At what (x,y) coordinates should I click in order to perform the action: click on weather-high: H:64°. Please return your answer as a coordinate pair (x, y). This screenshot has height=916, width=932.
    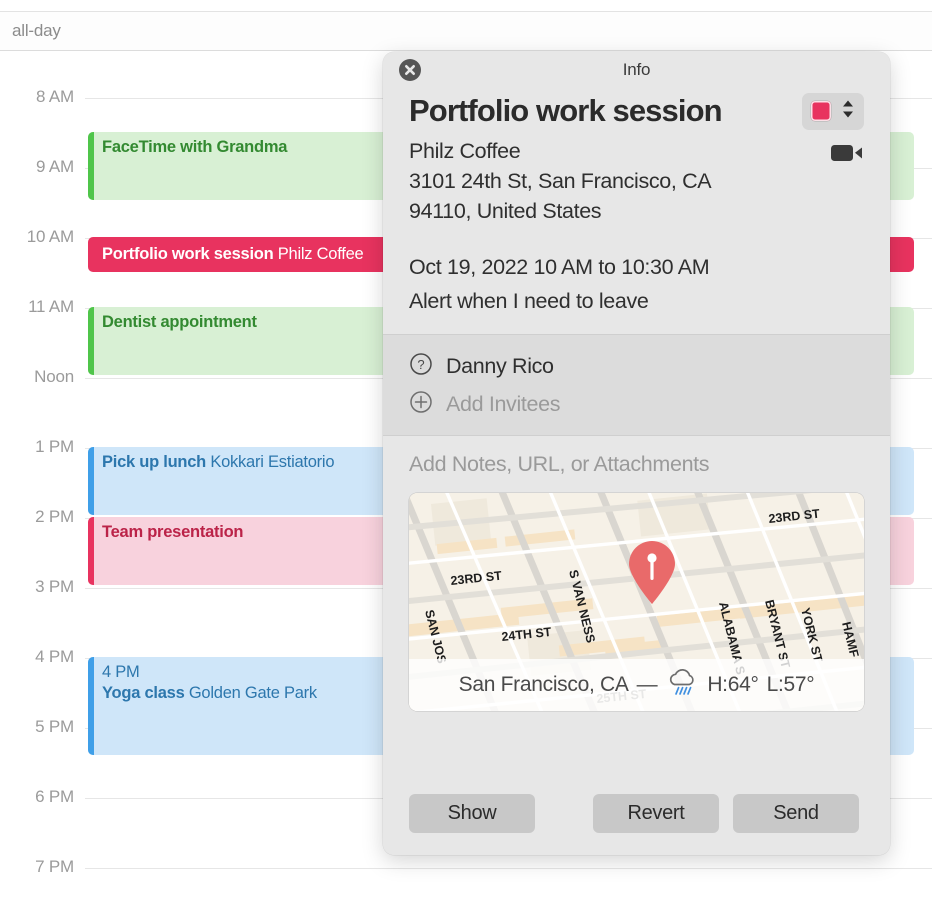
    Looking at the image, I should click on (733, 684).